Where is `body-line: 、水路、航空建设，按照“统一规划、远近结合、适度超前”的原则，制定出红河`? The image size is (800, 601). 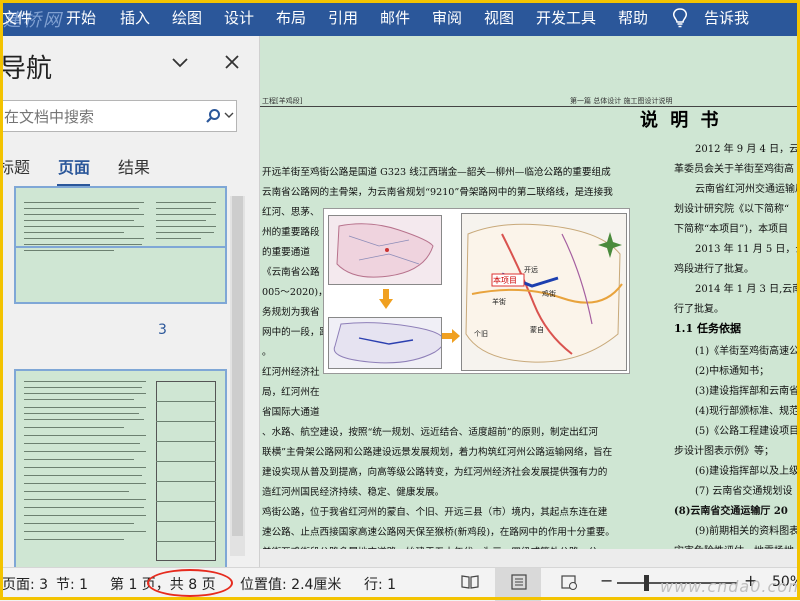 body-line: 、水路、航空建设，按照“统一规划、远近结合、适度超前”的原则，制定出红河 is located at coordinates (430, 432).